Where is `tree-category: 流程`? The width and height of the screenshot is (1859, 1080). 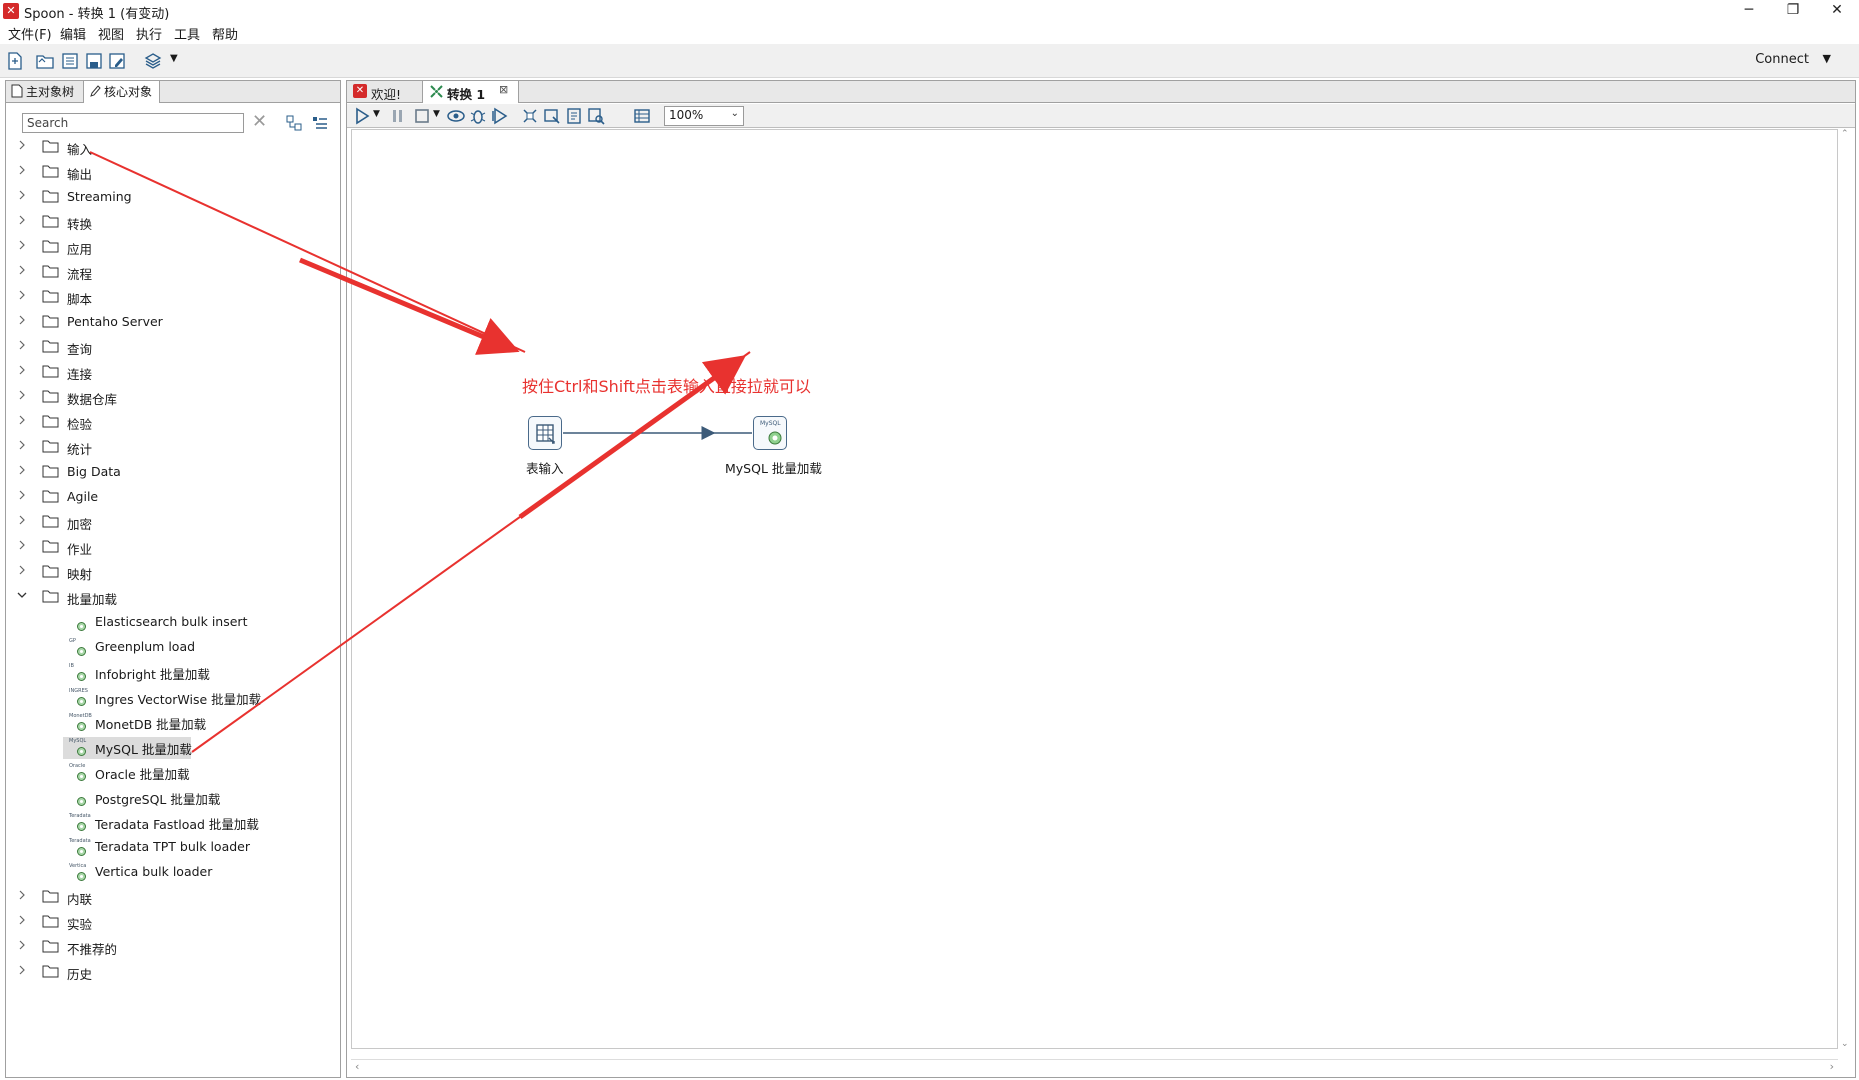 tree-category: 流程 is located at coordinates (156, 273).